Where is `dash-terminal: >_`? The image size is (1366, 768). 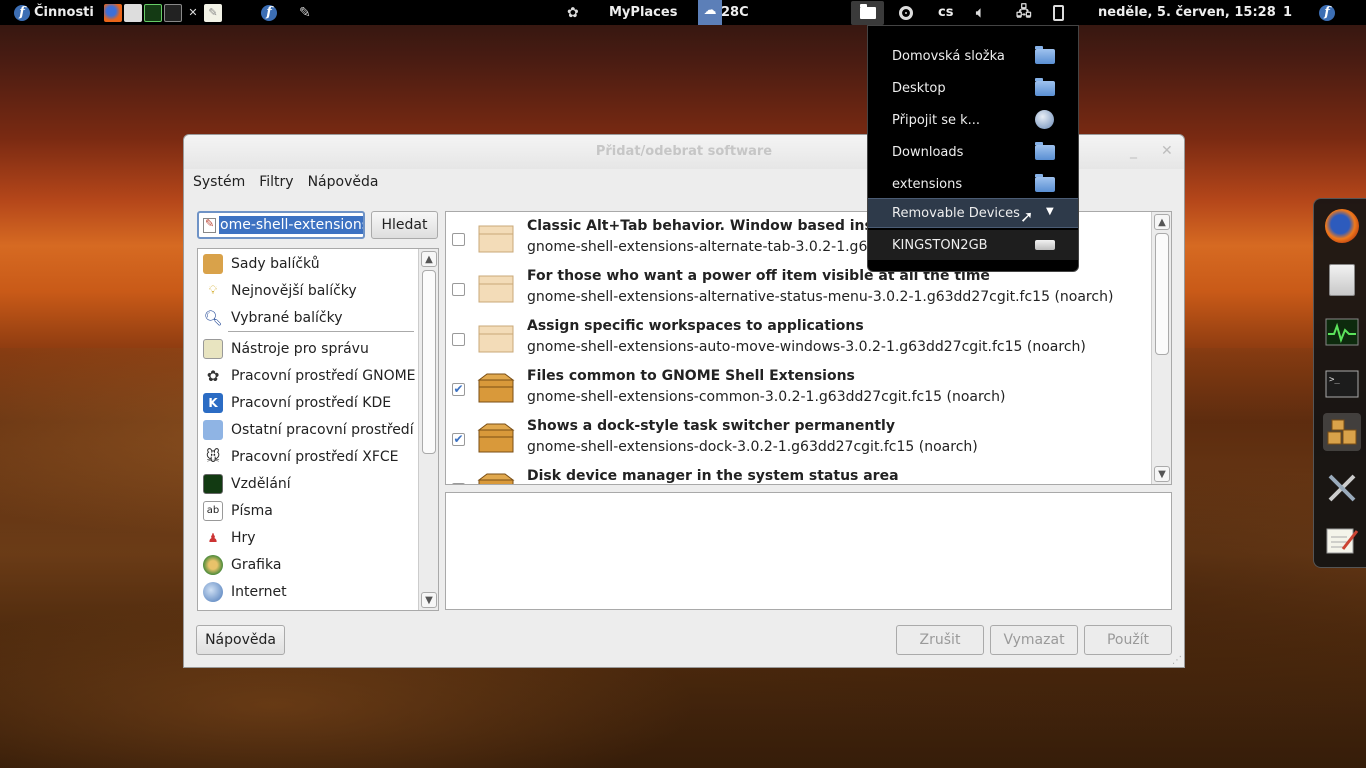 dash-terminal: >_ is located at coordinates (1342, 384).